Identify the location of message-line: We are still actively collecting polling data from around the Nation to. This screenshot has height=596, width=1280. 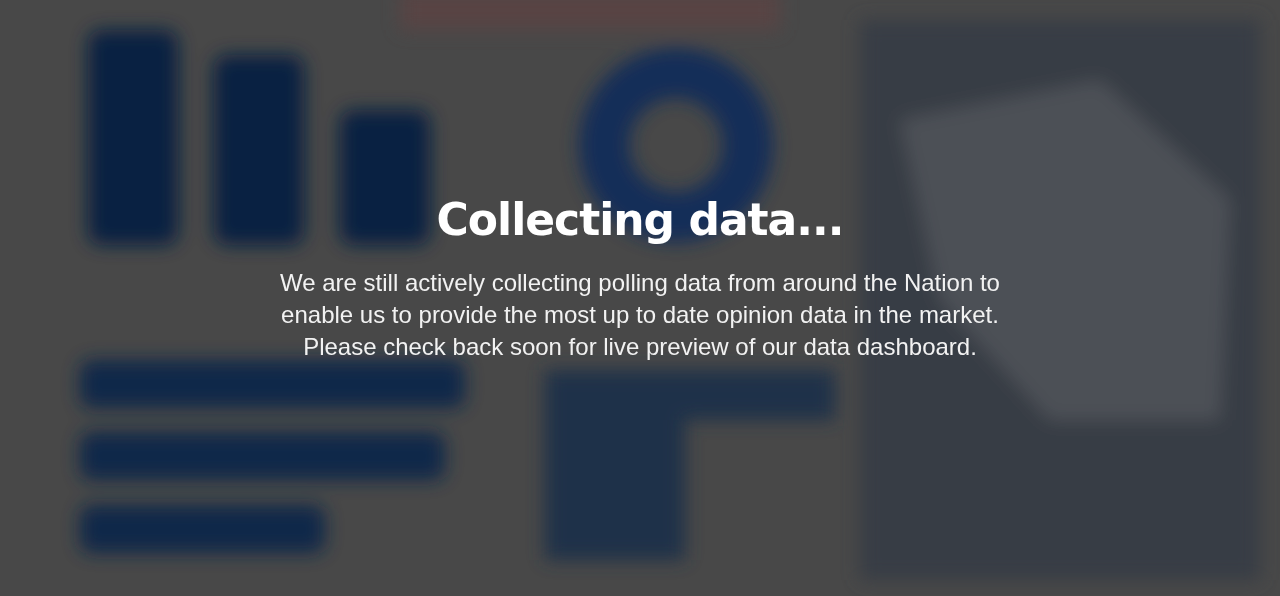
(640, 282).